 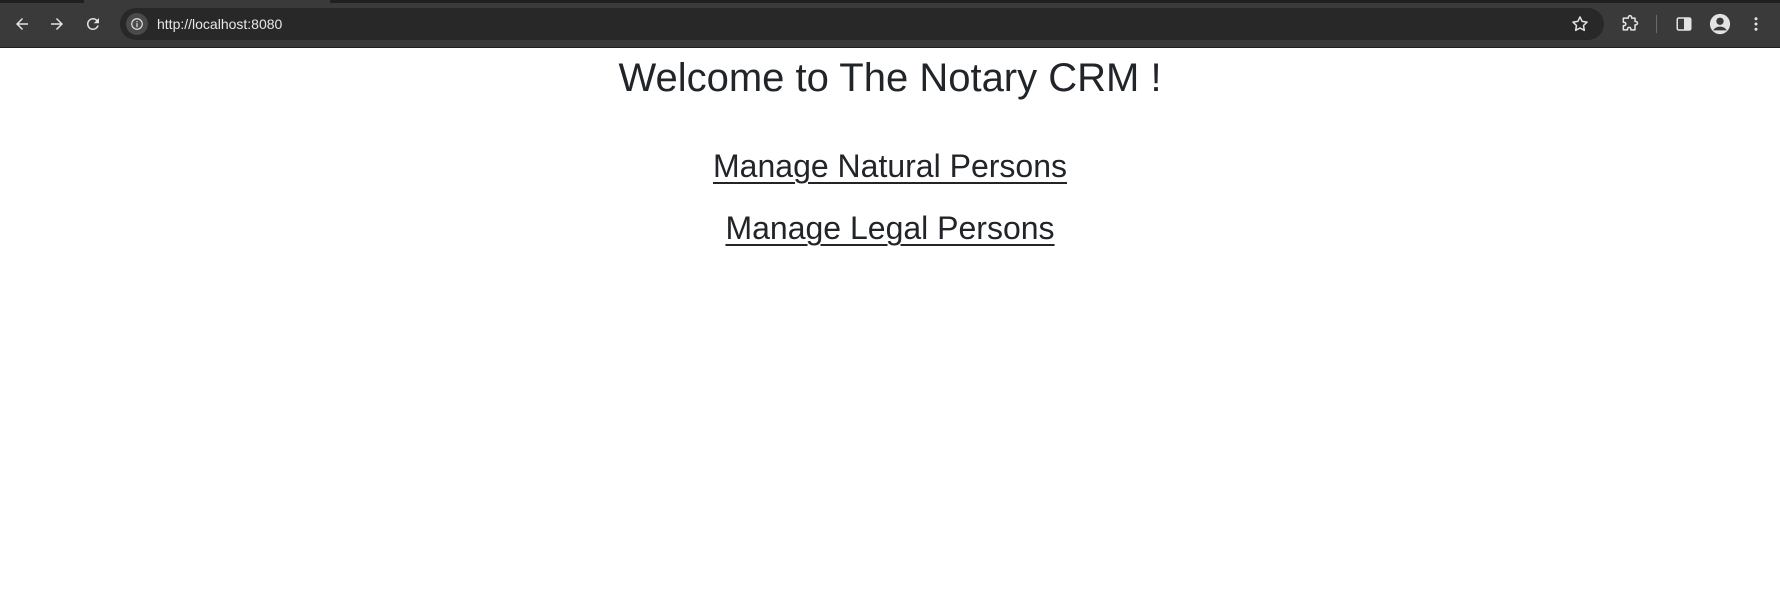 I want to click on address-bar: http://localhost:8080, so click(x=862, y=24).